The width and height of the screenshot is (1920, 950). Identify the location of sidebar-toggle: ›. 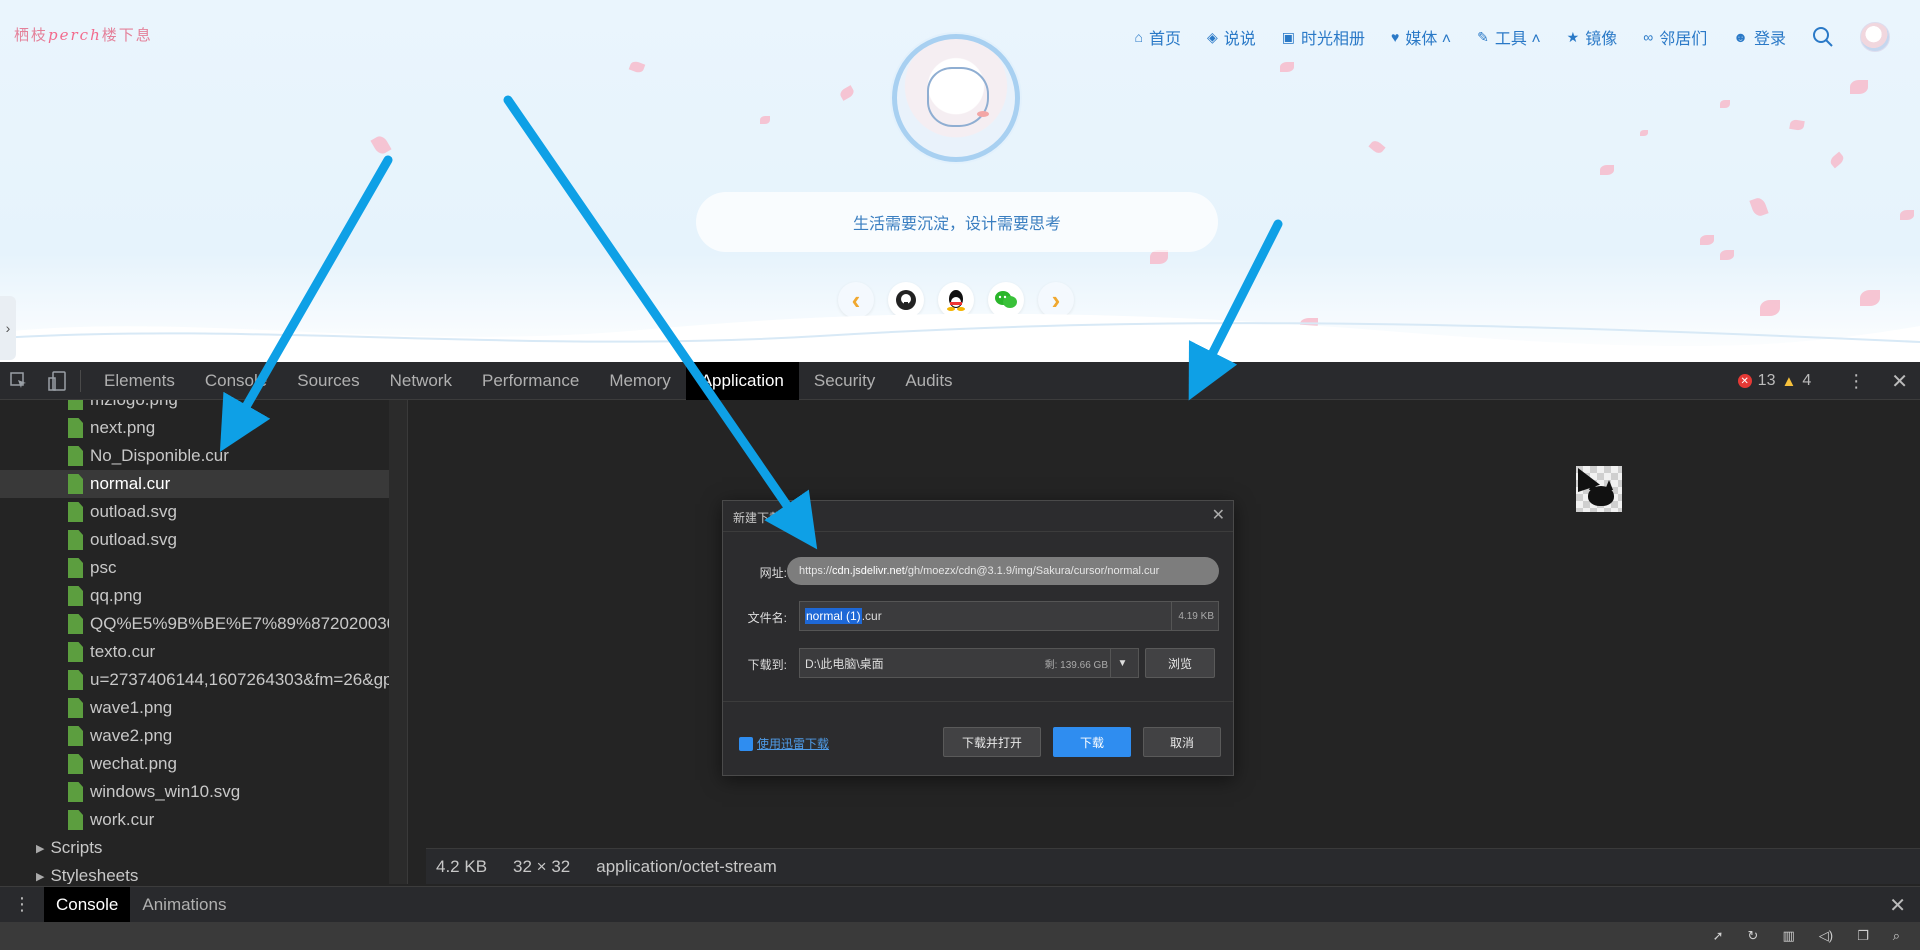
(8, 328).